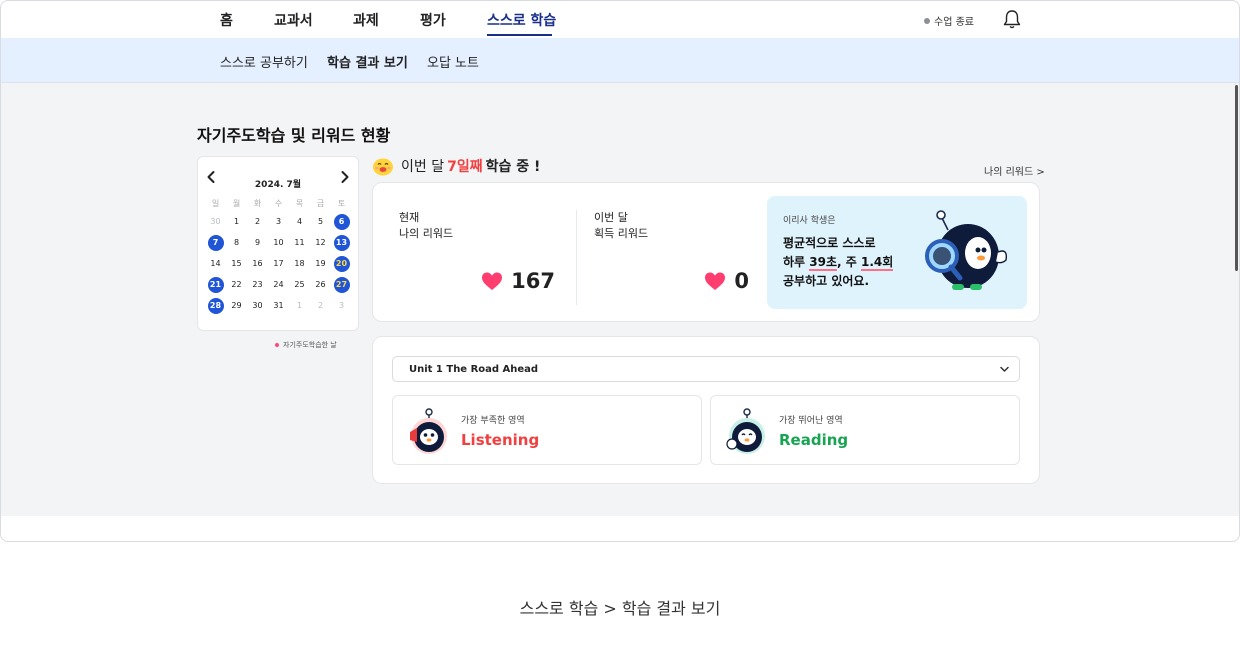  I want to click on calendar-day: 20, so click(341, 263).